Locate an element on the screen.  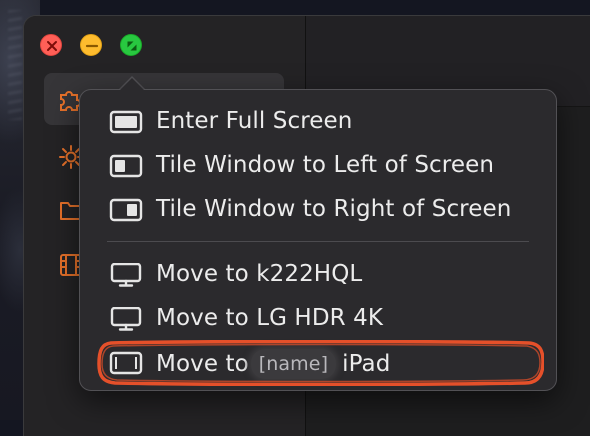
menu-separator is located at coordinates (318, 241).